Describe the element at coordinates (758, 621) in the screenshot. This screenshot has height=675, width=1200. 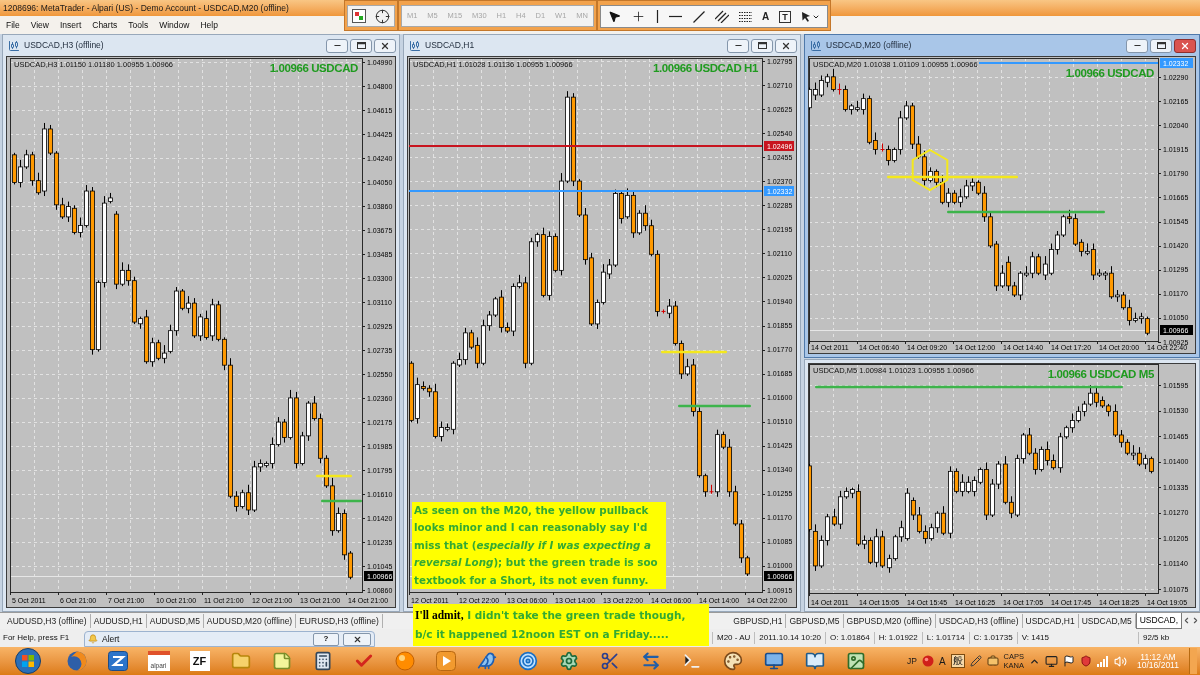
I see `chart-tab: GBPUSD,H1` at that location.